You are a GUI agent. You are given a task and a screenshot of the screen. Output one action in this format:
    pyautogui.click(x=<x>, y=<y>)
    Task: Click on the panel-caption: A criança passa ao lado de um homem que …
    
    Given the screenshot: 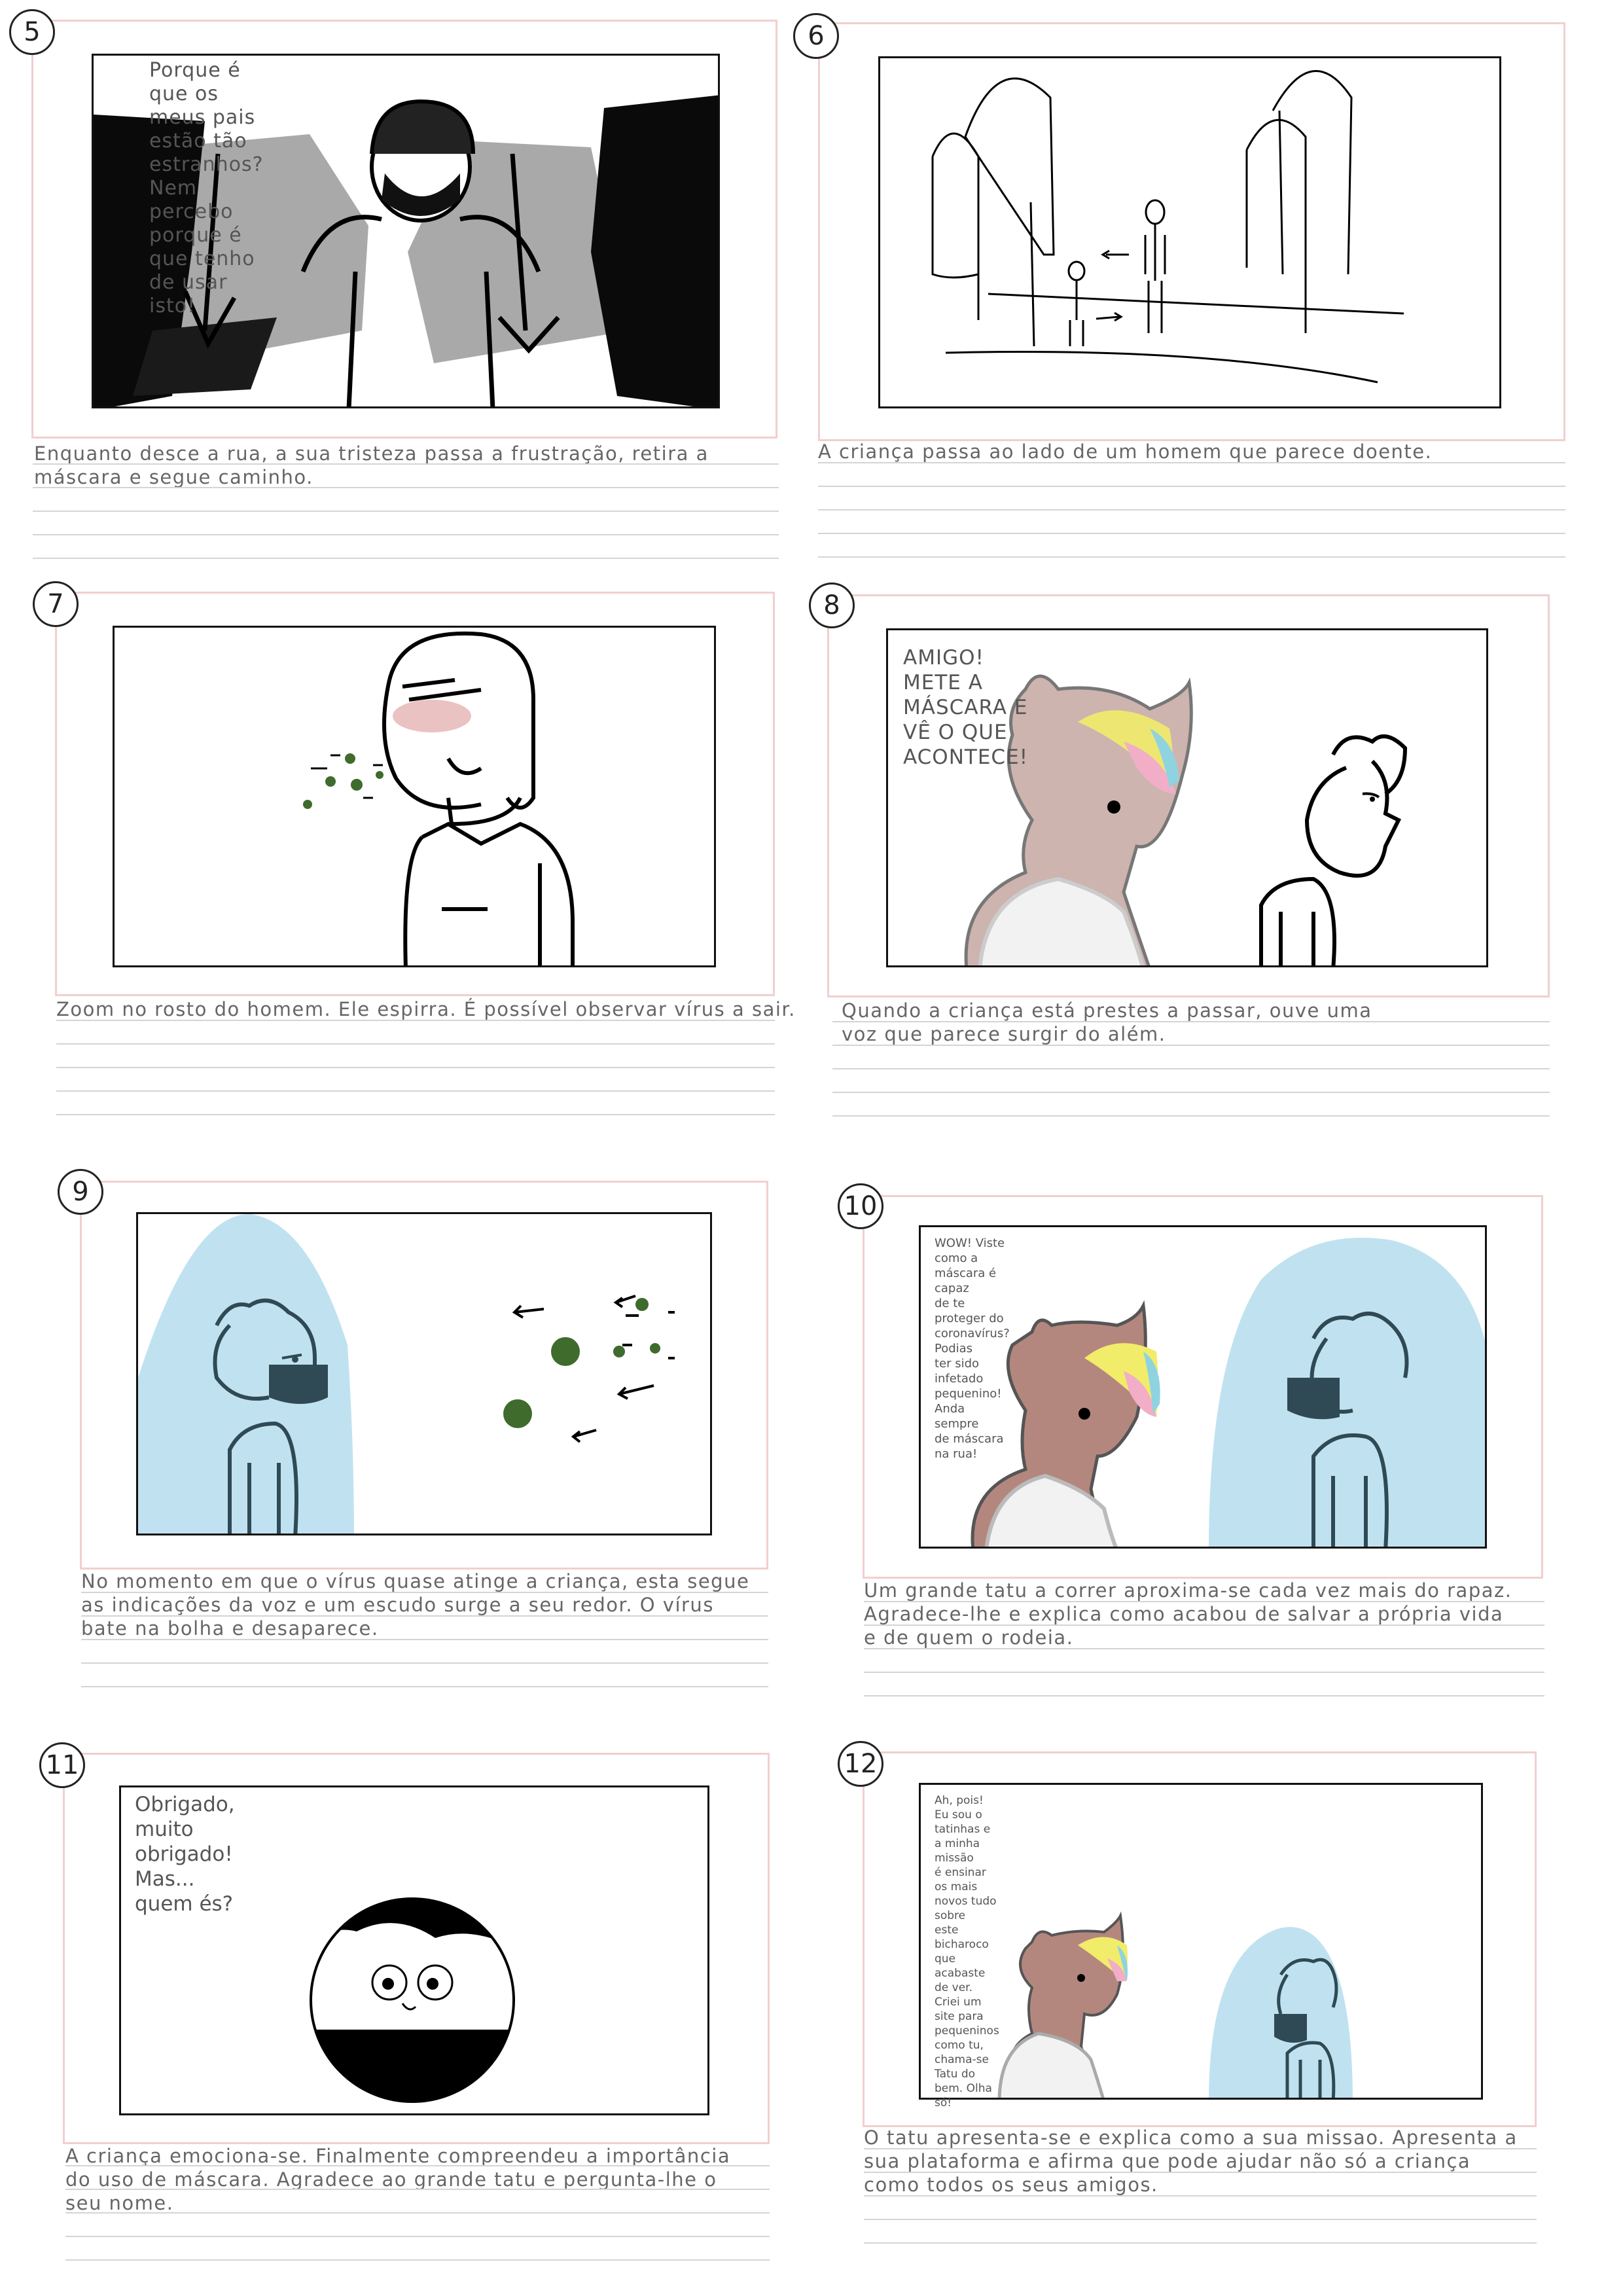 What is the action you would take?
    pyautogui.click(x=1125, y=451)
    